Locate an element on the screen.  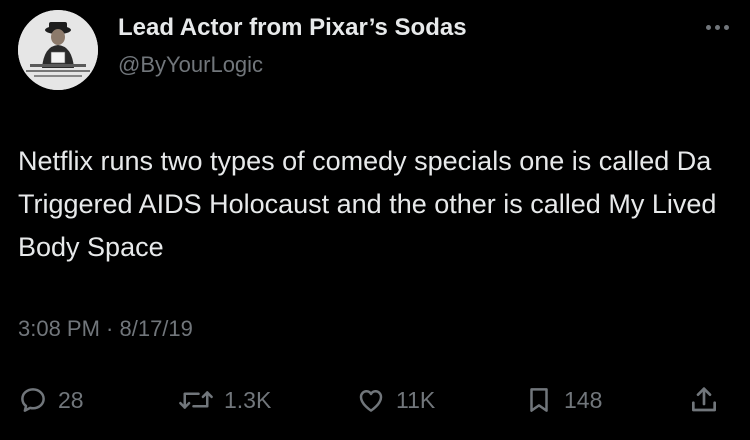
retweet-button: 1.3K is located at coordinates (224, 400).